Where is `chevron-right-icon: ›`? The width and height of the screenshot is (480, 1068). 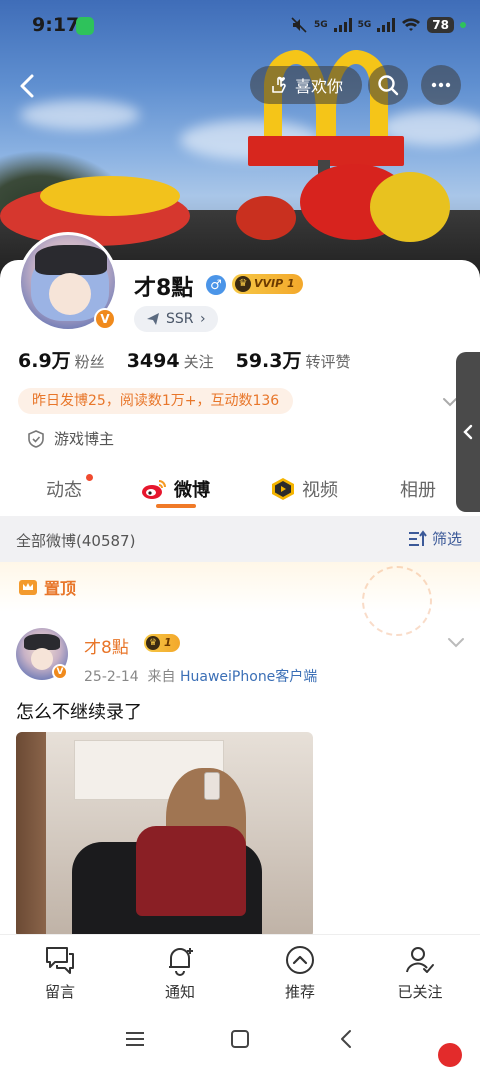 chevron-right-icon: › is located at coordinates (202, 319).